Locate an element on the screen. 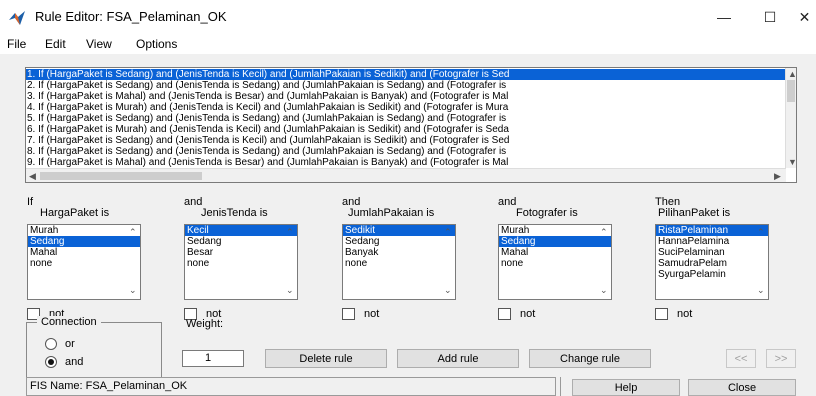 The image size is (816, 396). scroll-up-icon: ▲ is located at coordinates (792, 74).